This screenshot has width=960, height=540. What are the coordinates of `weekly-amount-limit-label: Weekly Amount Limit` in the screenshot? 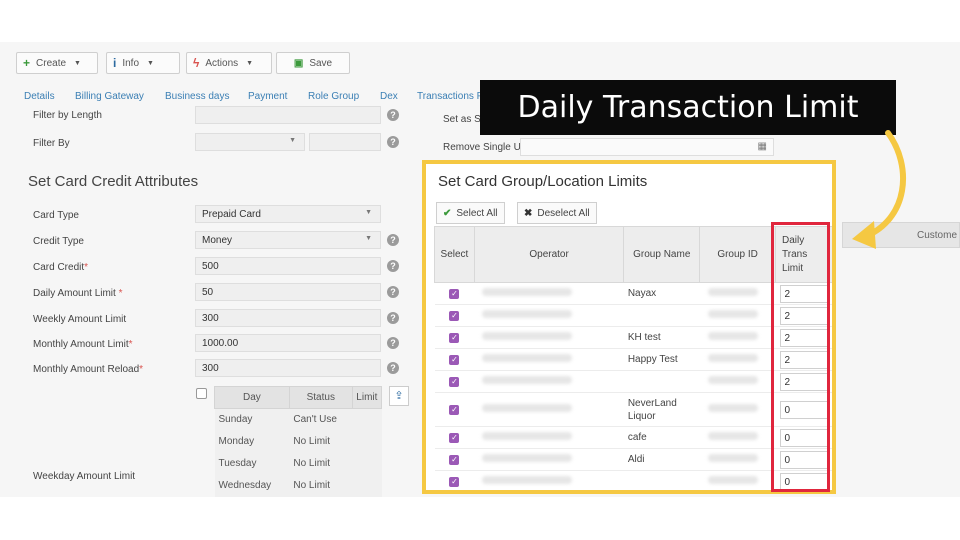 It's located at (80, 319).